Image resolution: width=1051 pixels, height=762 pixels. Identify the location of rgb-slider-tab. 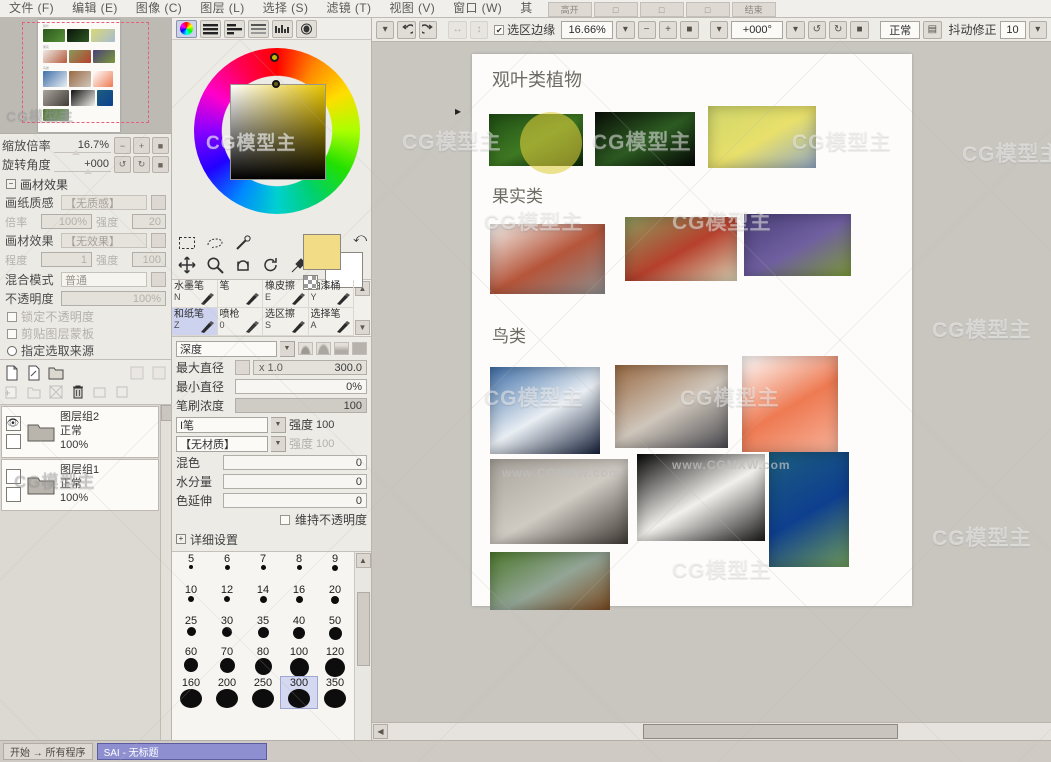
(210, 28).